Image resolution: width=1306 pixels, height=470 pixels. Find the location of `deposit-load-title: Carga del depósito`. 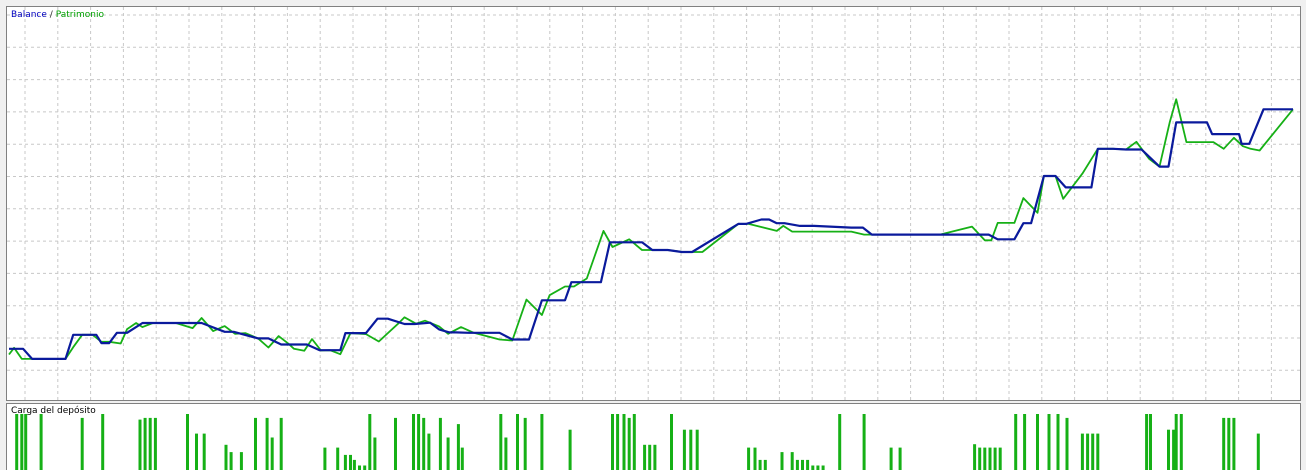

deposit-load-title: Carga del depósito is located at coordinates (53, 411).